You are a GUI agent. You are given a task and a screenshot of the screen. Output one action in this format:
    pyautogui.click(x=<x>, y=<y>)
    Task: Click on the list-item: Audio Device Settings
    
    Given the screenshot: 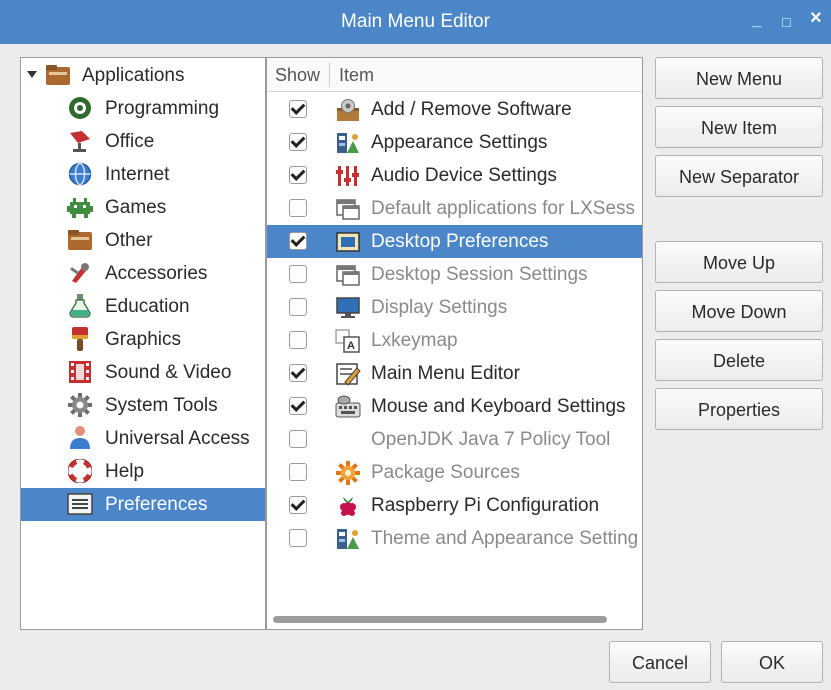 What is the action you would take?
    pyautogui.click(x=454, y=175)
    